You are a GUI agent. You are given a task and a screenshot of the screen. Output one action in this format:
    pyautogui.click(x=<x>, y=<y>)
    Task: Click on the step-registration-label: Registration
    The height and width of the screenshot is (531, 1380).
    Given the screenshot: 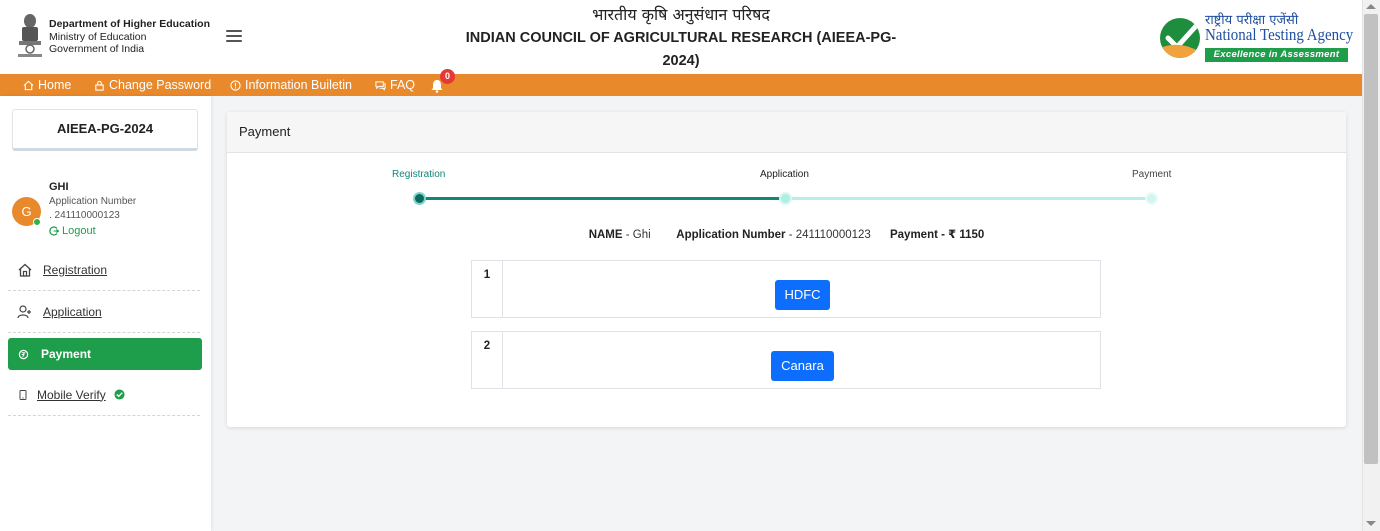 What is the action you would take?
    pyautogui.click(x=419, y=174)
    